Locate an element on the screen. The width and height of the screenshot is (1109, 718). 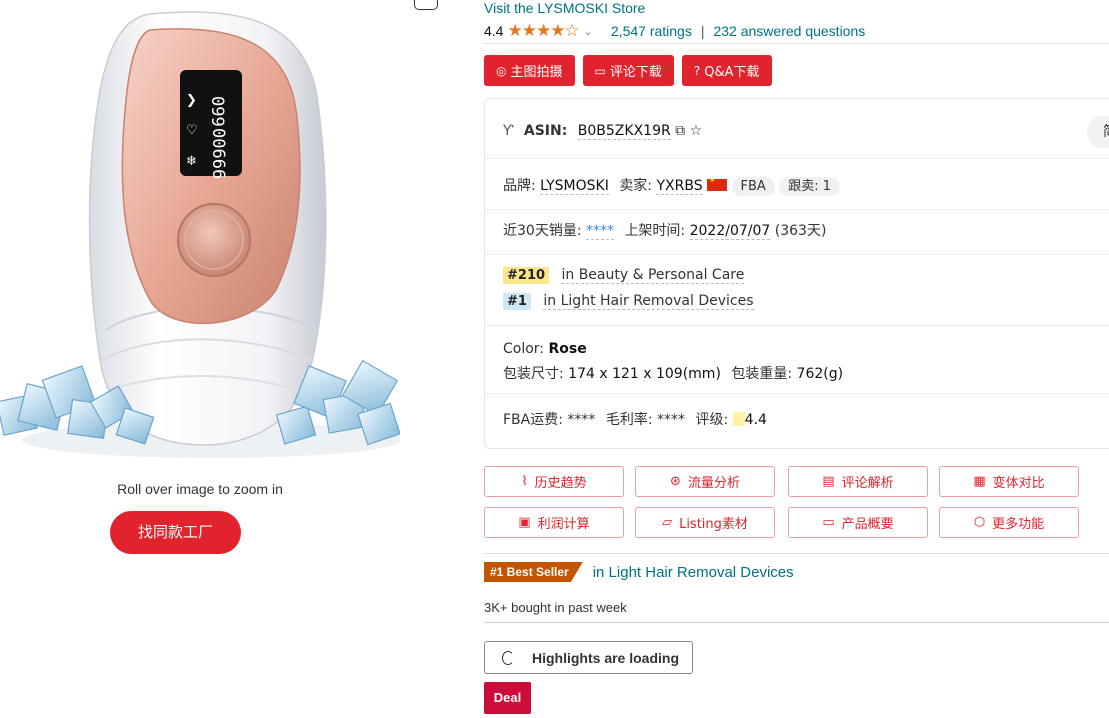
more-features-button: ⬡ 更多功能 is located at coordinates (1009, 522).